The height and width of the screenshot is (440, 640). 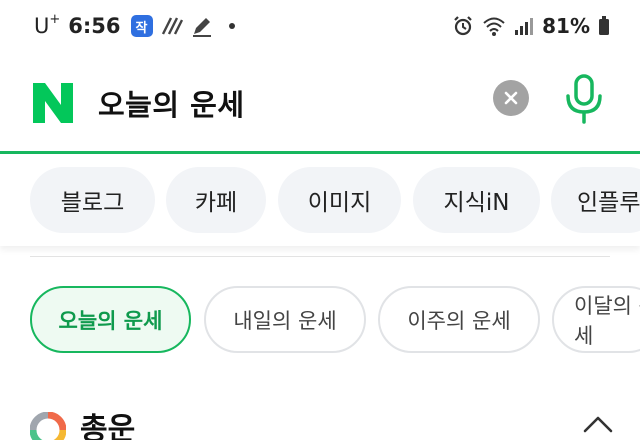 I want to click on more-notifications-dot, so click(x=231, y=26).